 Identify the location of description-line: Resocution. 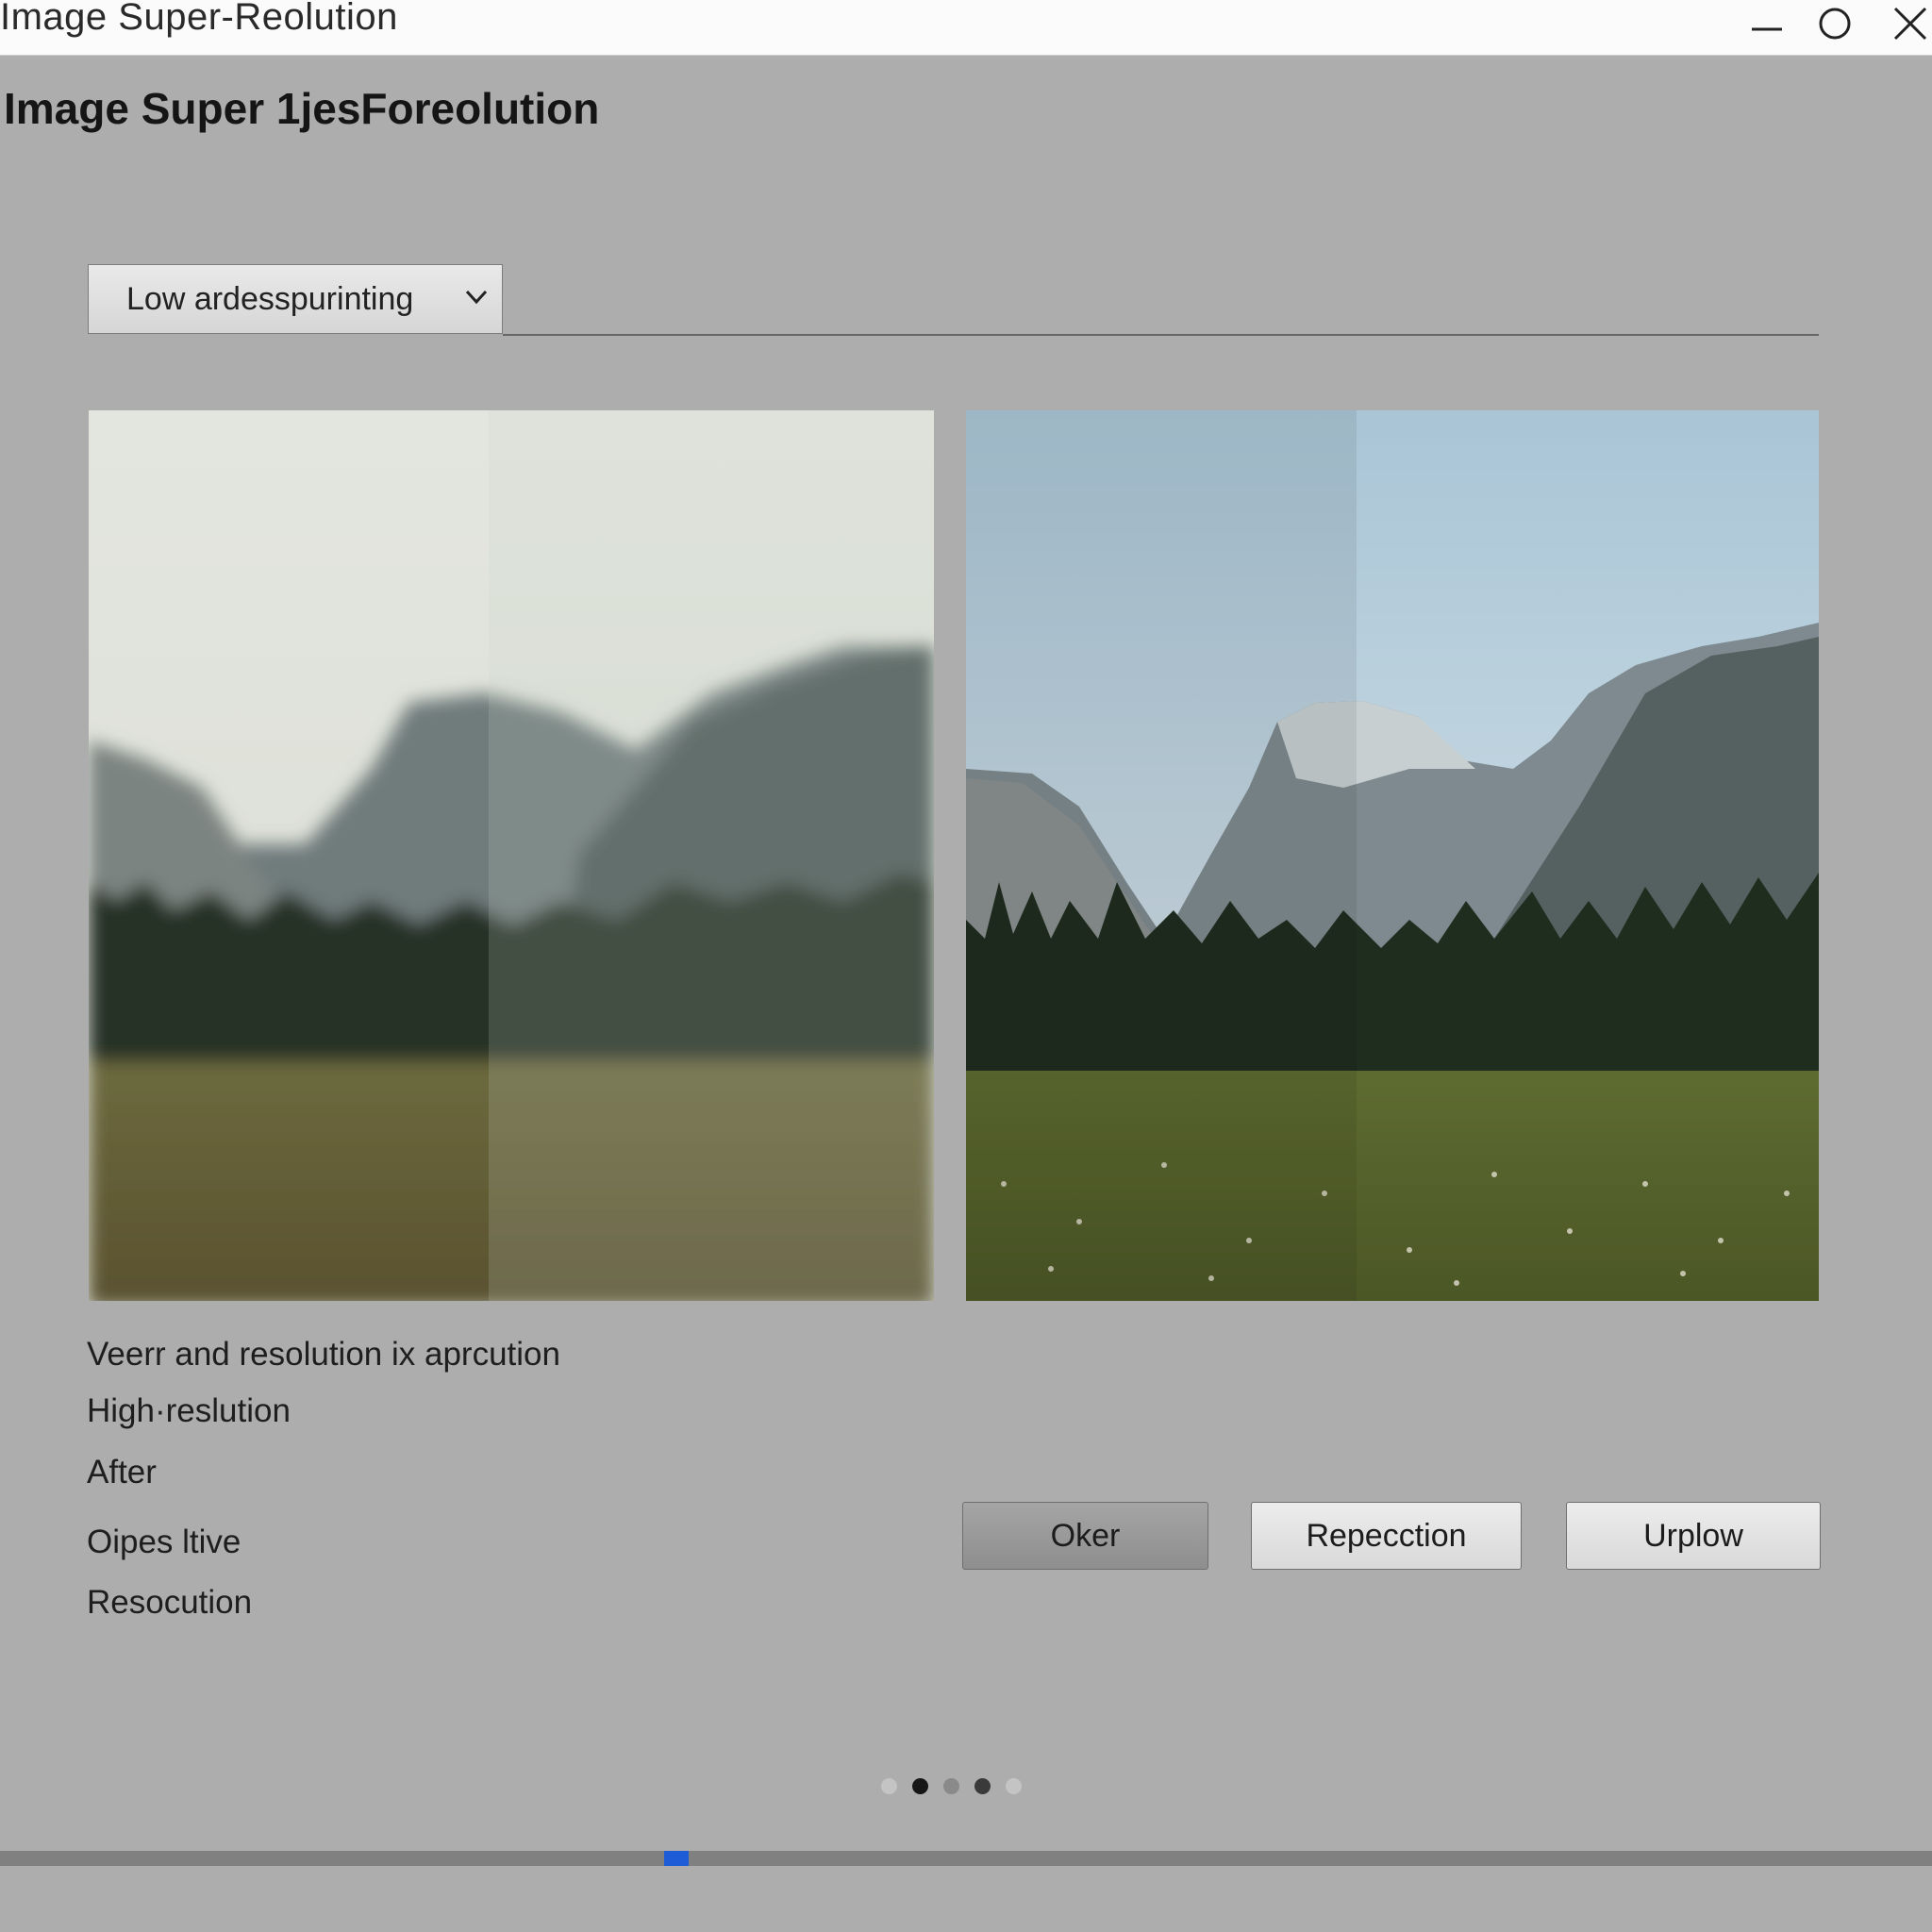
(170, 1603).